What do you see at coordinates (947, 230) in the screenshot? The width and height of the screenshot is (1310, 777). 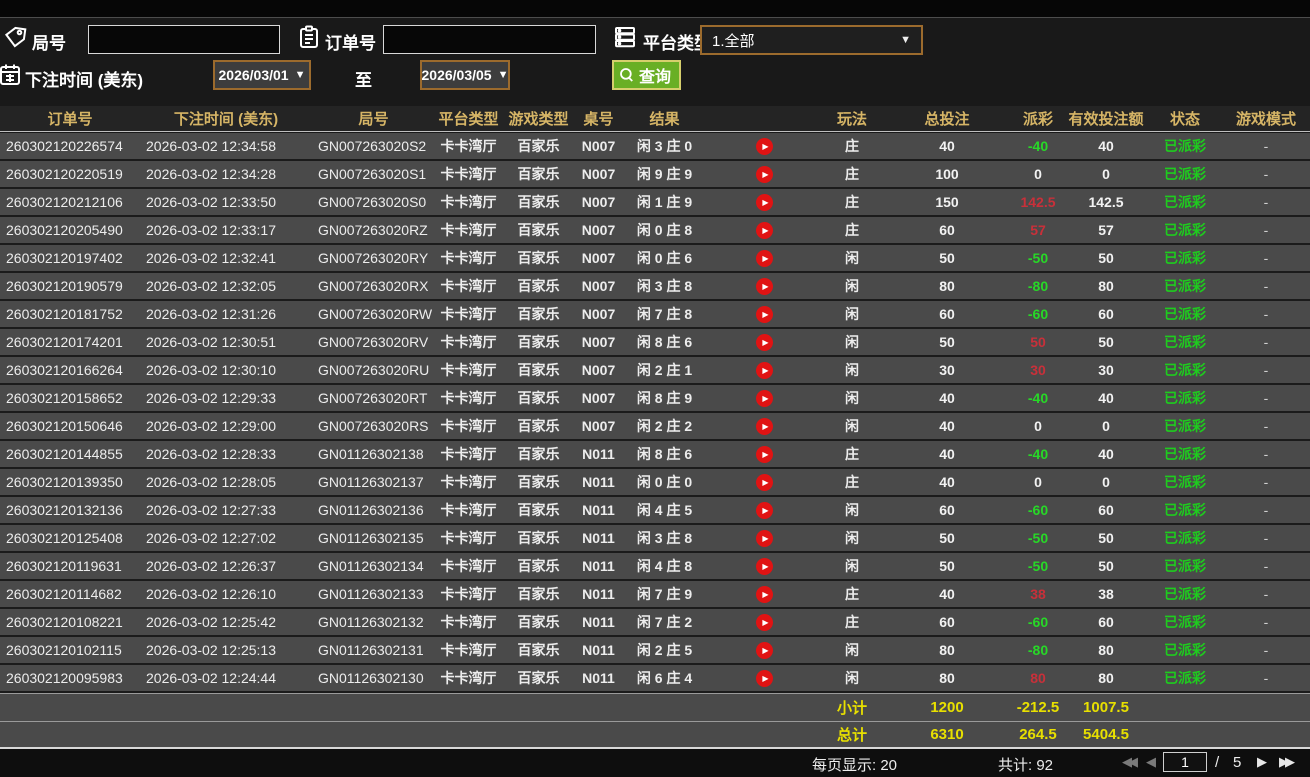 I see `total-bet-cell: 60` at bounding box center [947, 230].